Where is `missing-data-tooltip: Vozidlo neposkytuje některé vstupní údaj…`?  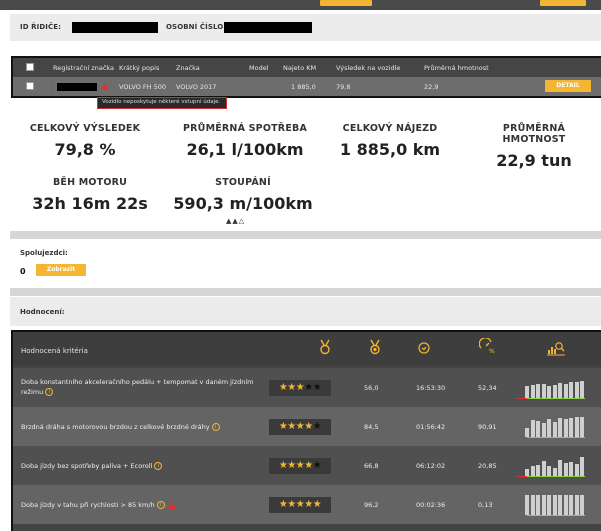
missing-data-tooltip: Vozidlo neposkytuje některé vstupní údaj… is located at coordinates (162, 103).